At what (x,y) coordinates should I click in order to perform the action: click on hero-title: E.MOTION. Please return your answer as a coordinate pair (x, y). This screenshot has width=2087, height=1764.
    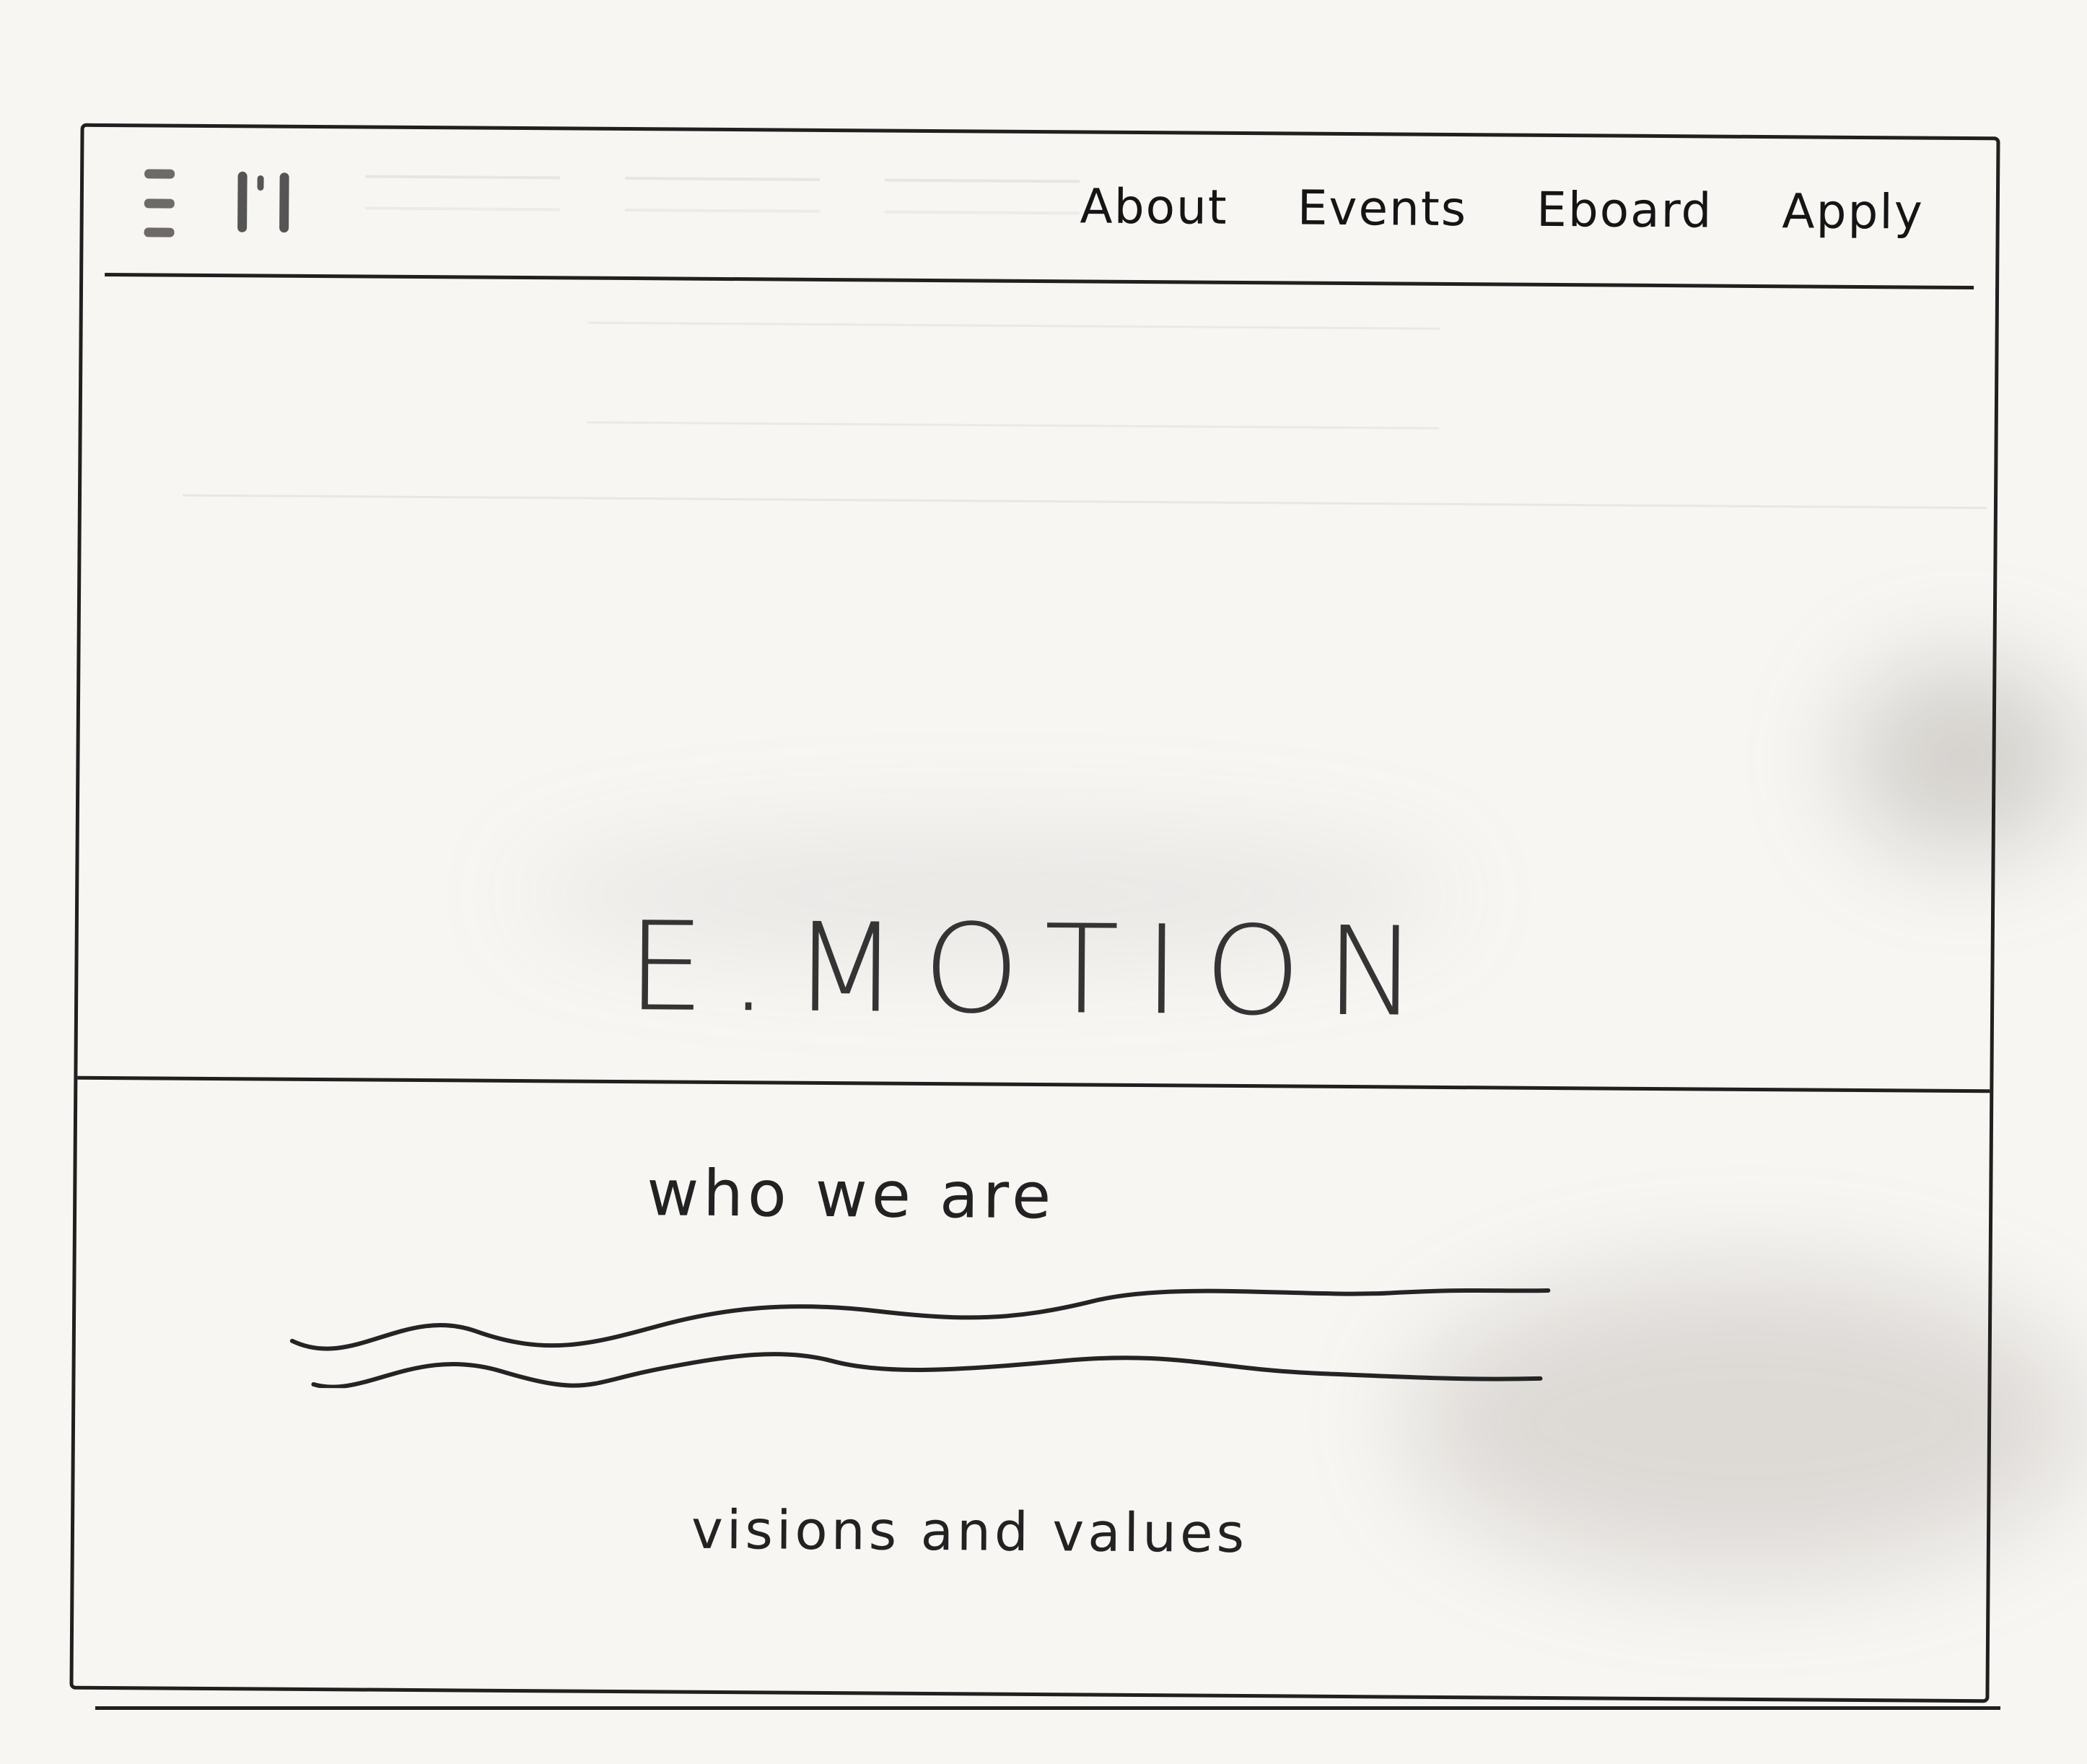
    Looking at the image, I should click on (1034, 970).